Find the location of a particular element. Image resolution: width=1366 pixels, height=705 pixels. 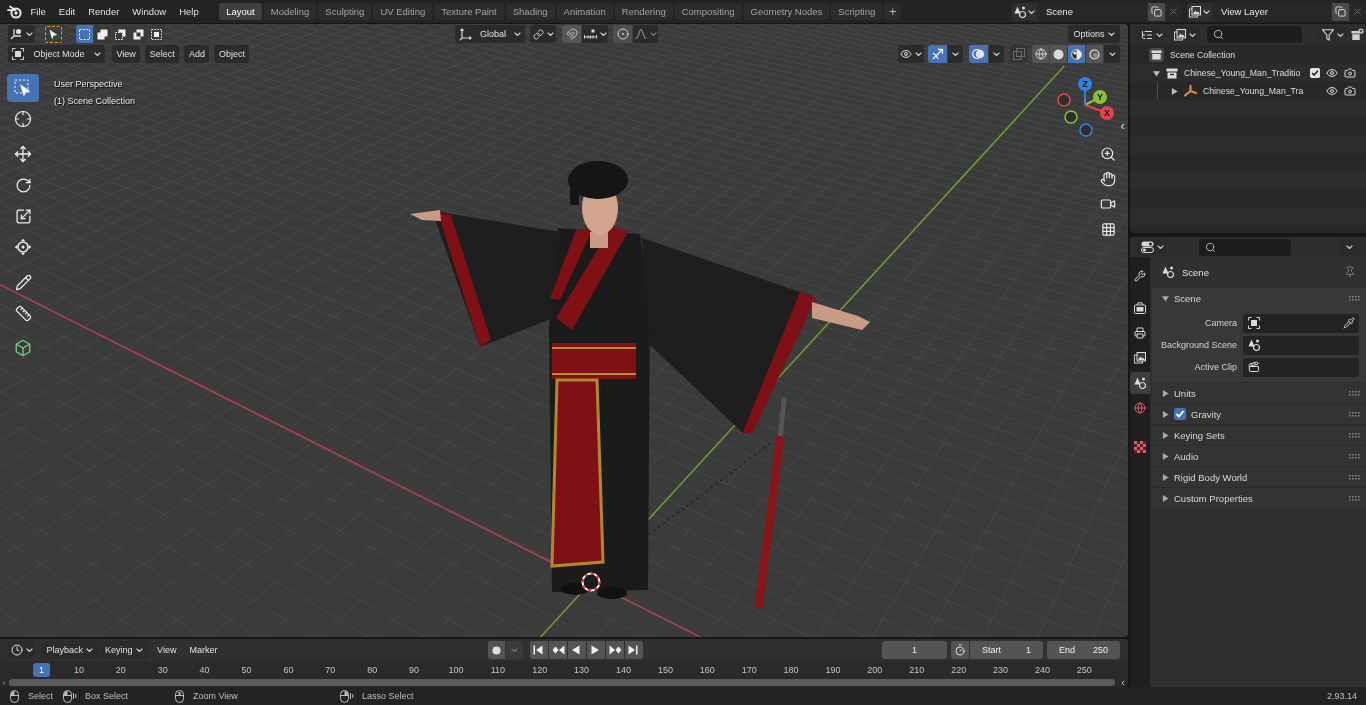

outliner-item-label: Scene Collection is located at coordinates (1203, 55).